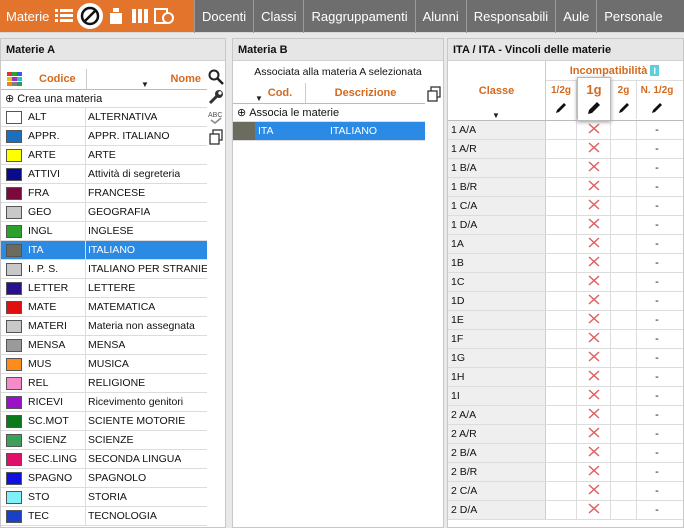 The width and height of the screenshot is (684, 528). Describe the element at coordinates (104, 402) in the screenshot. I see `subject-row: RICEVI Ricevimento genitori` at that location.